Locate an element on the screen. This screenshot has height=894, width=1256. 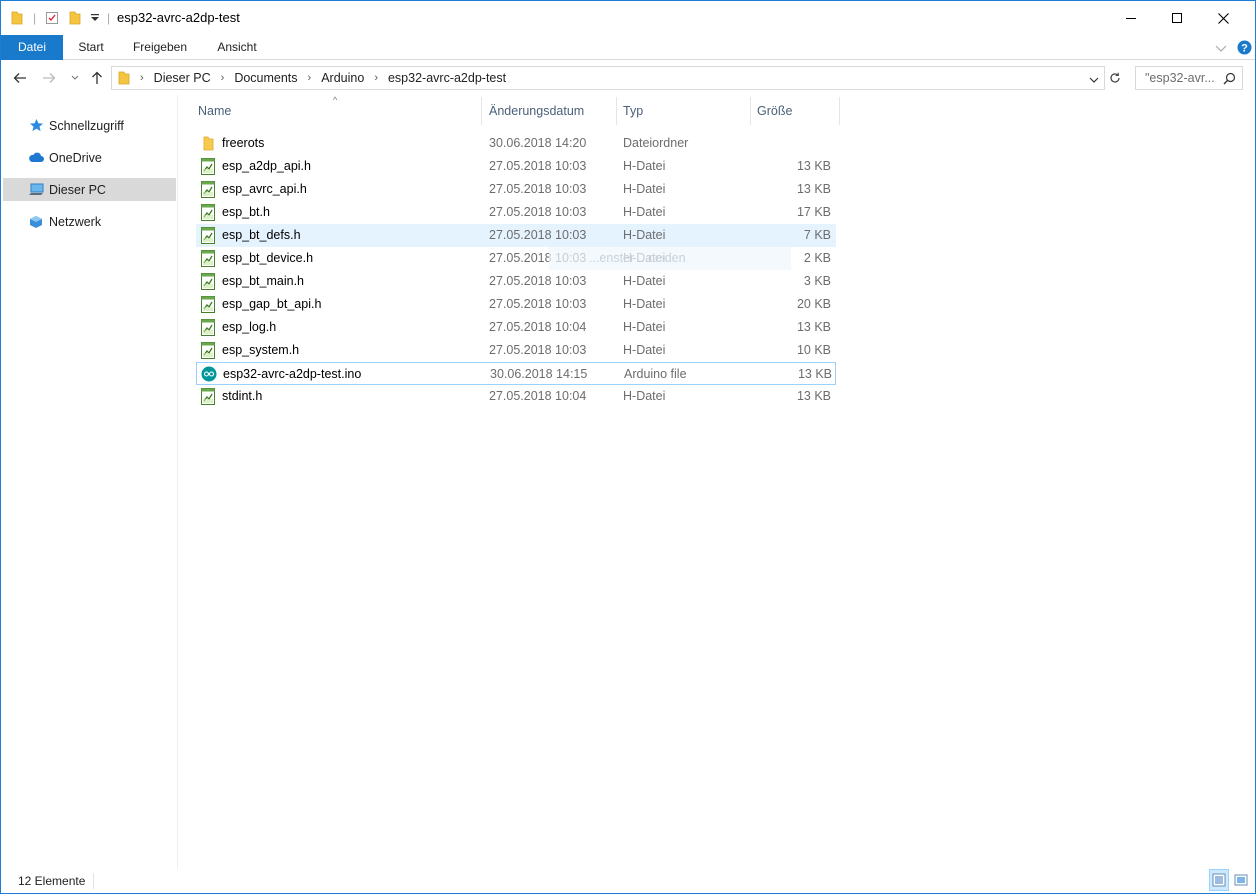
file-name: esp_gap_bt_api.h is located at coordinates (272, 304).